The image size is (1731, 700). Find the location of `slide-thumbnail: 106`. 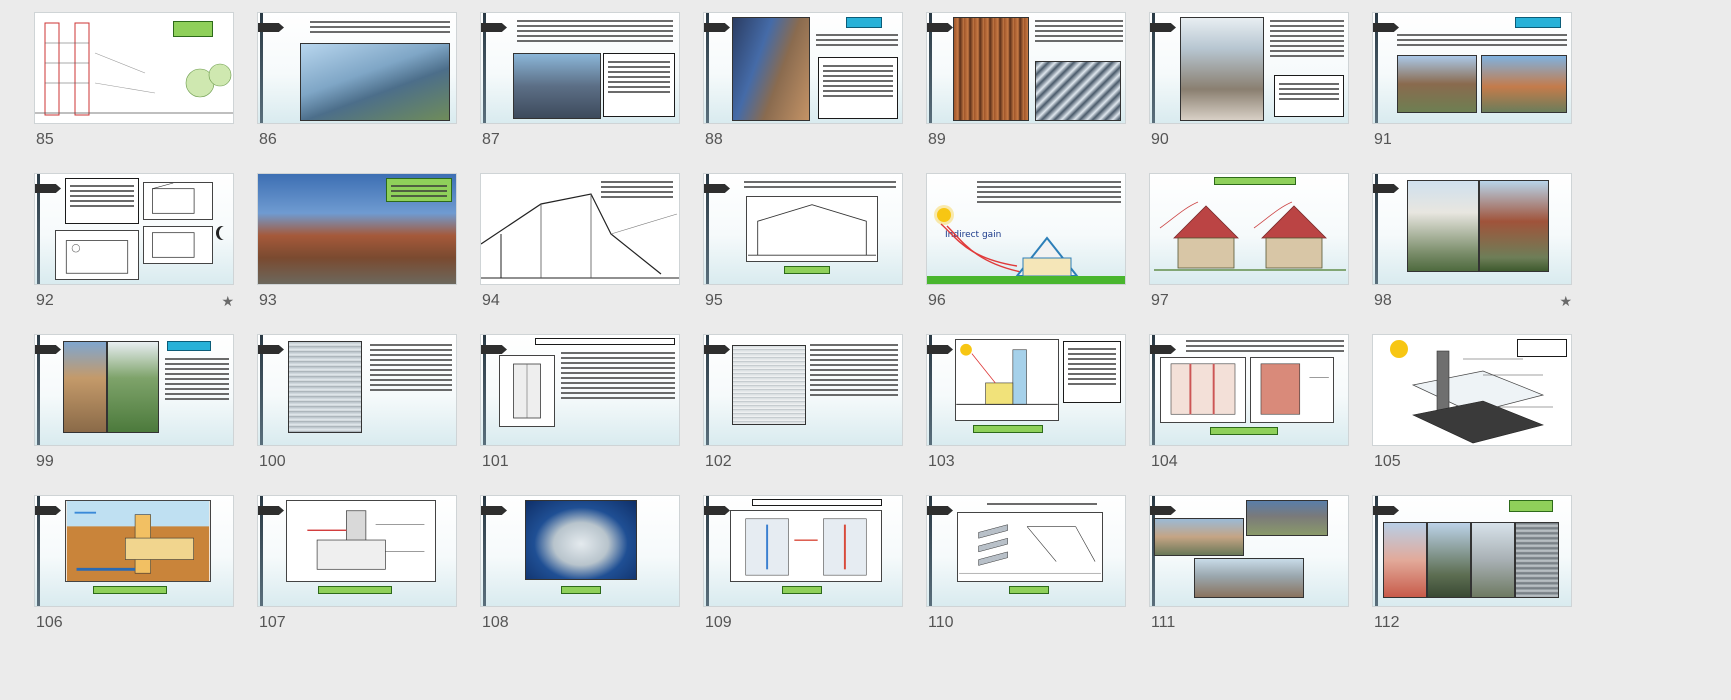

slide-thumbnail: 106 is located at coordinates (134, 565).